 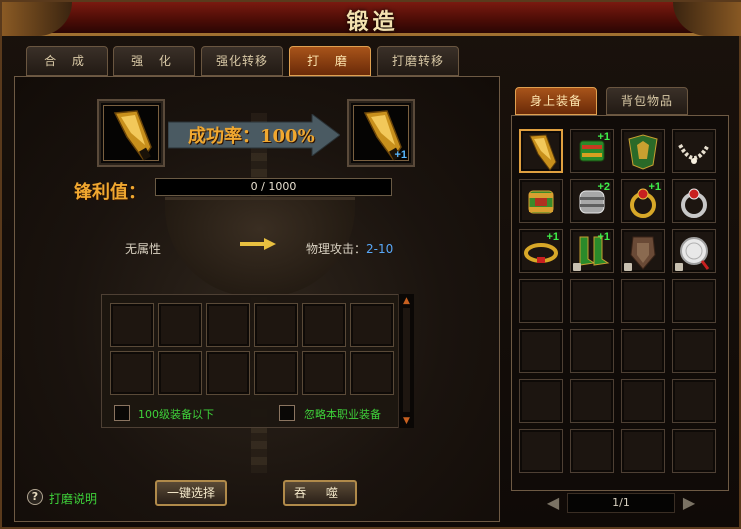 I want to click on attribute-after: 物理攻击：2-10, so click(x=349, y=248).